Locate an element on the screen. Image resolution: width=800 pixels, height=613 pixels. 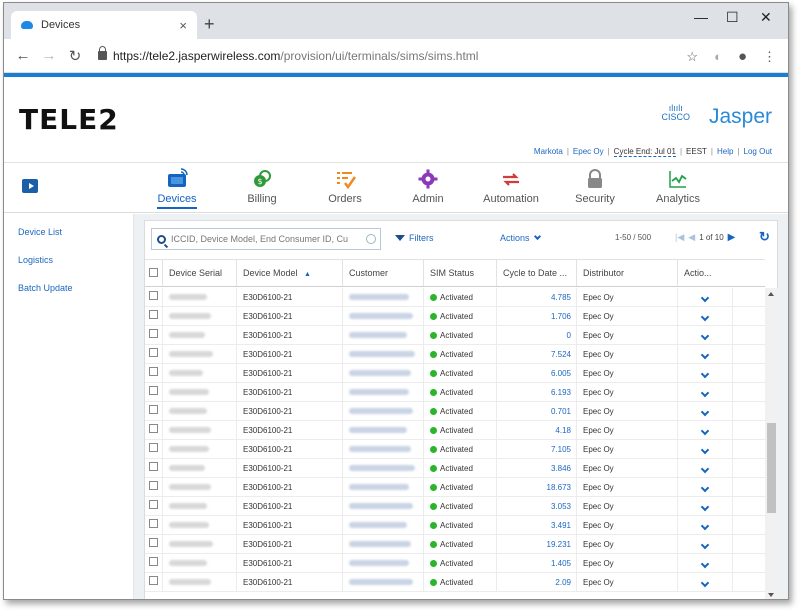
next-page-icon: ▶ is located at coordinates (732, 237).